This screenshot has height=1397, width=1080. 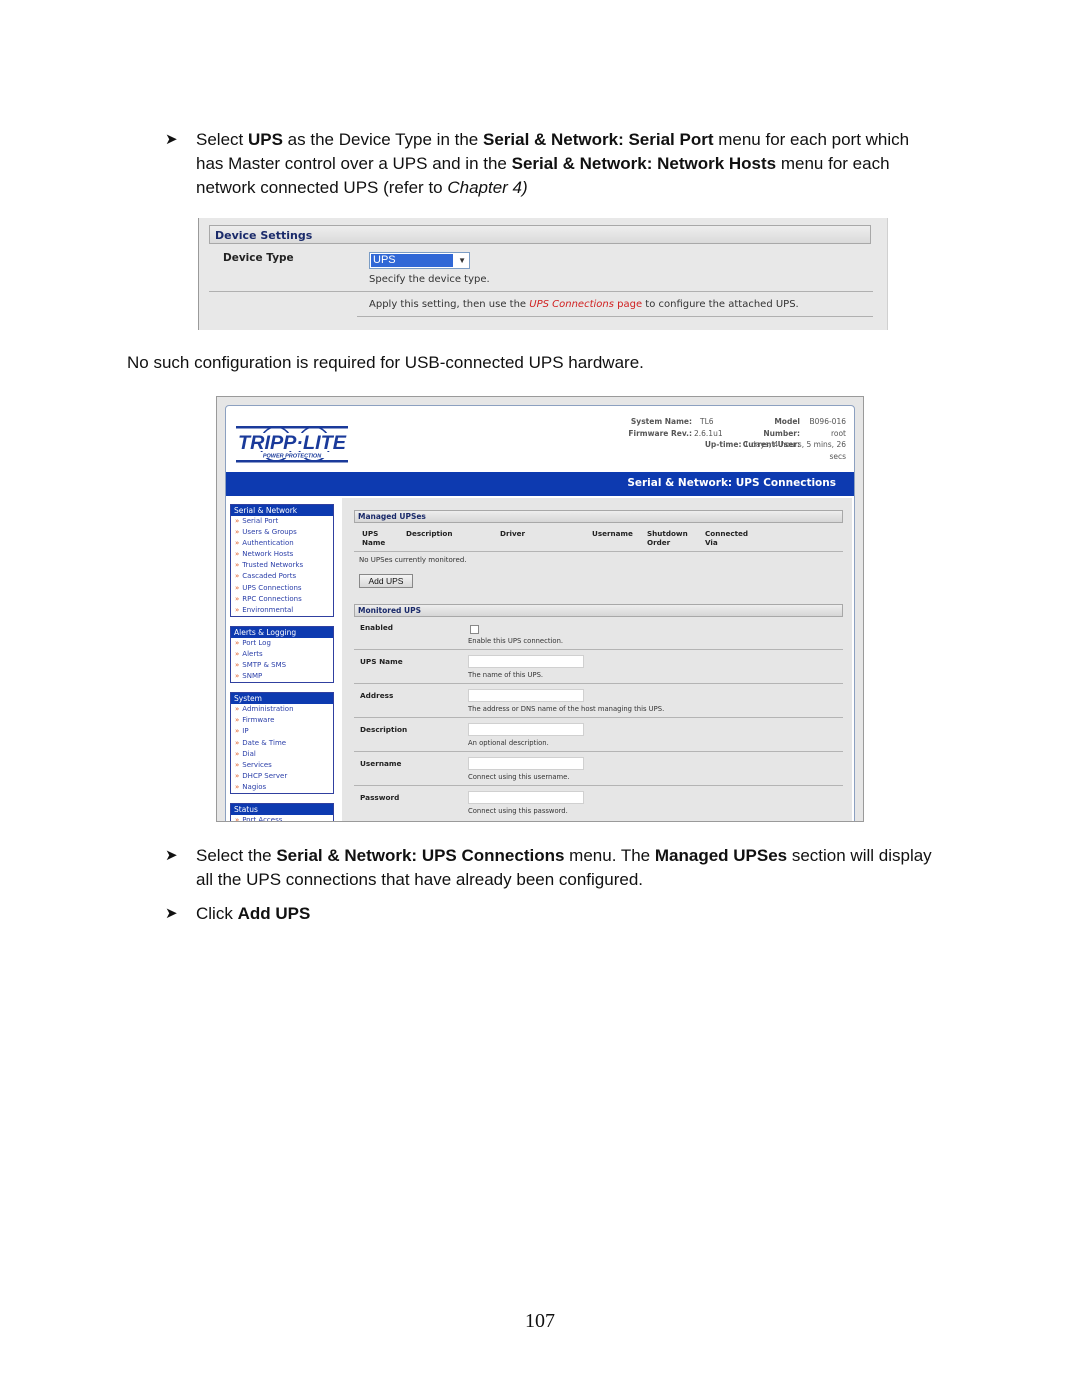 I want to click on text-bold: Serial & Network: Network Hosts, so click(x=644, y=163).